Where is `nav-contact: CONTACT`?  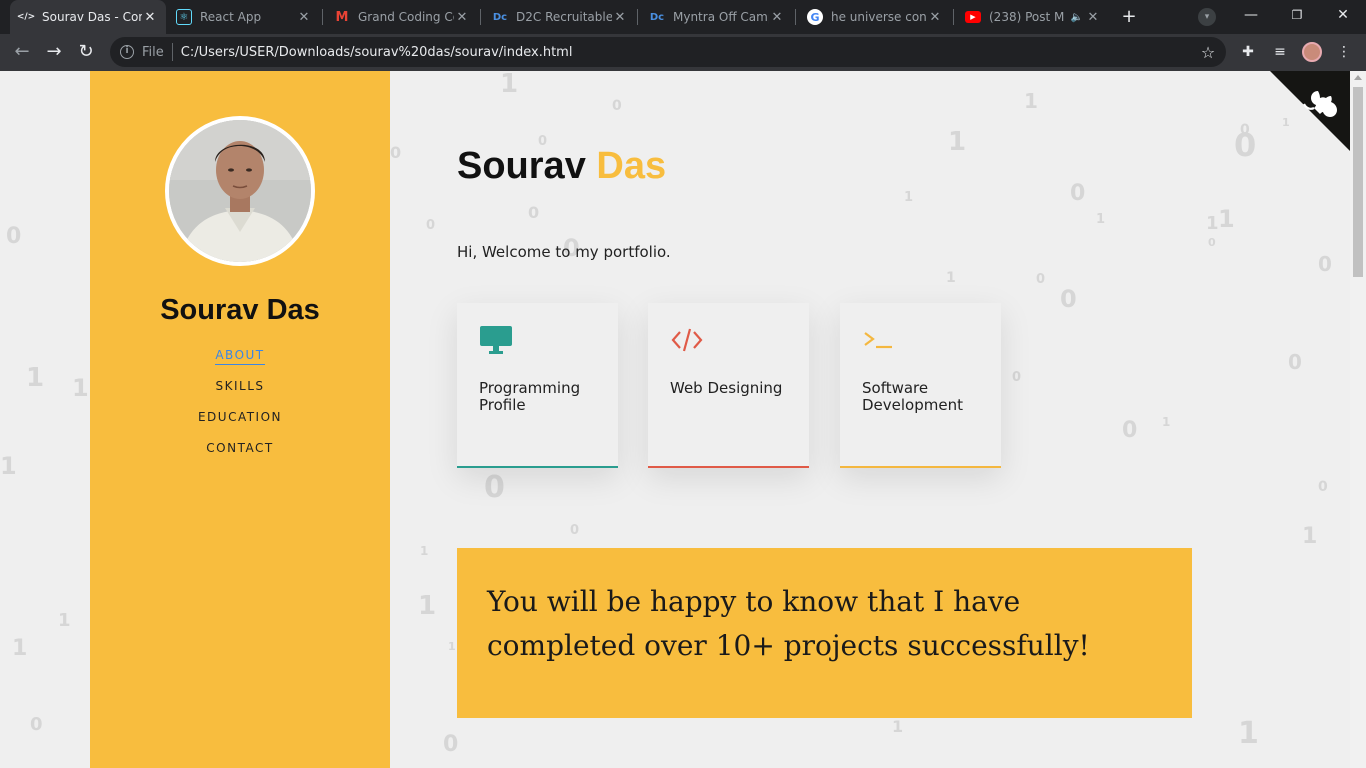
nav-contact: CONTACT is located at coordinates (240, 456).